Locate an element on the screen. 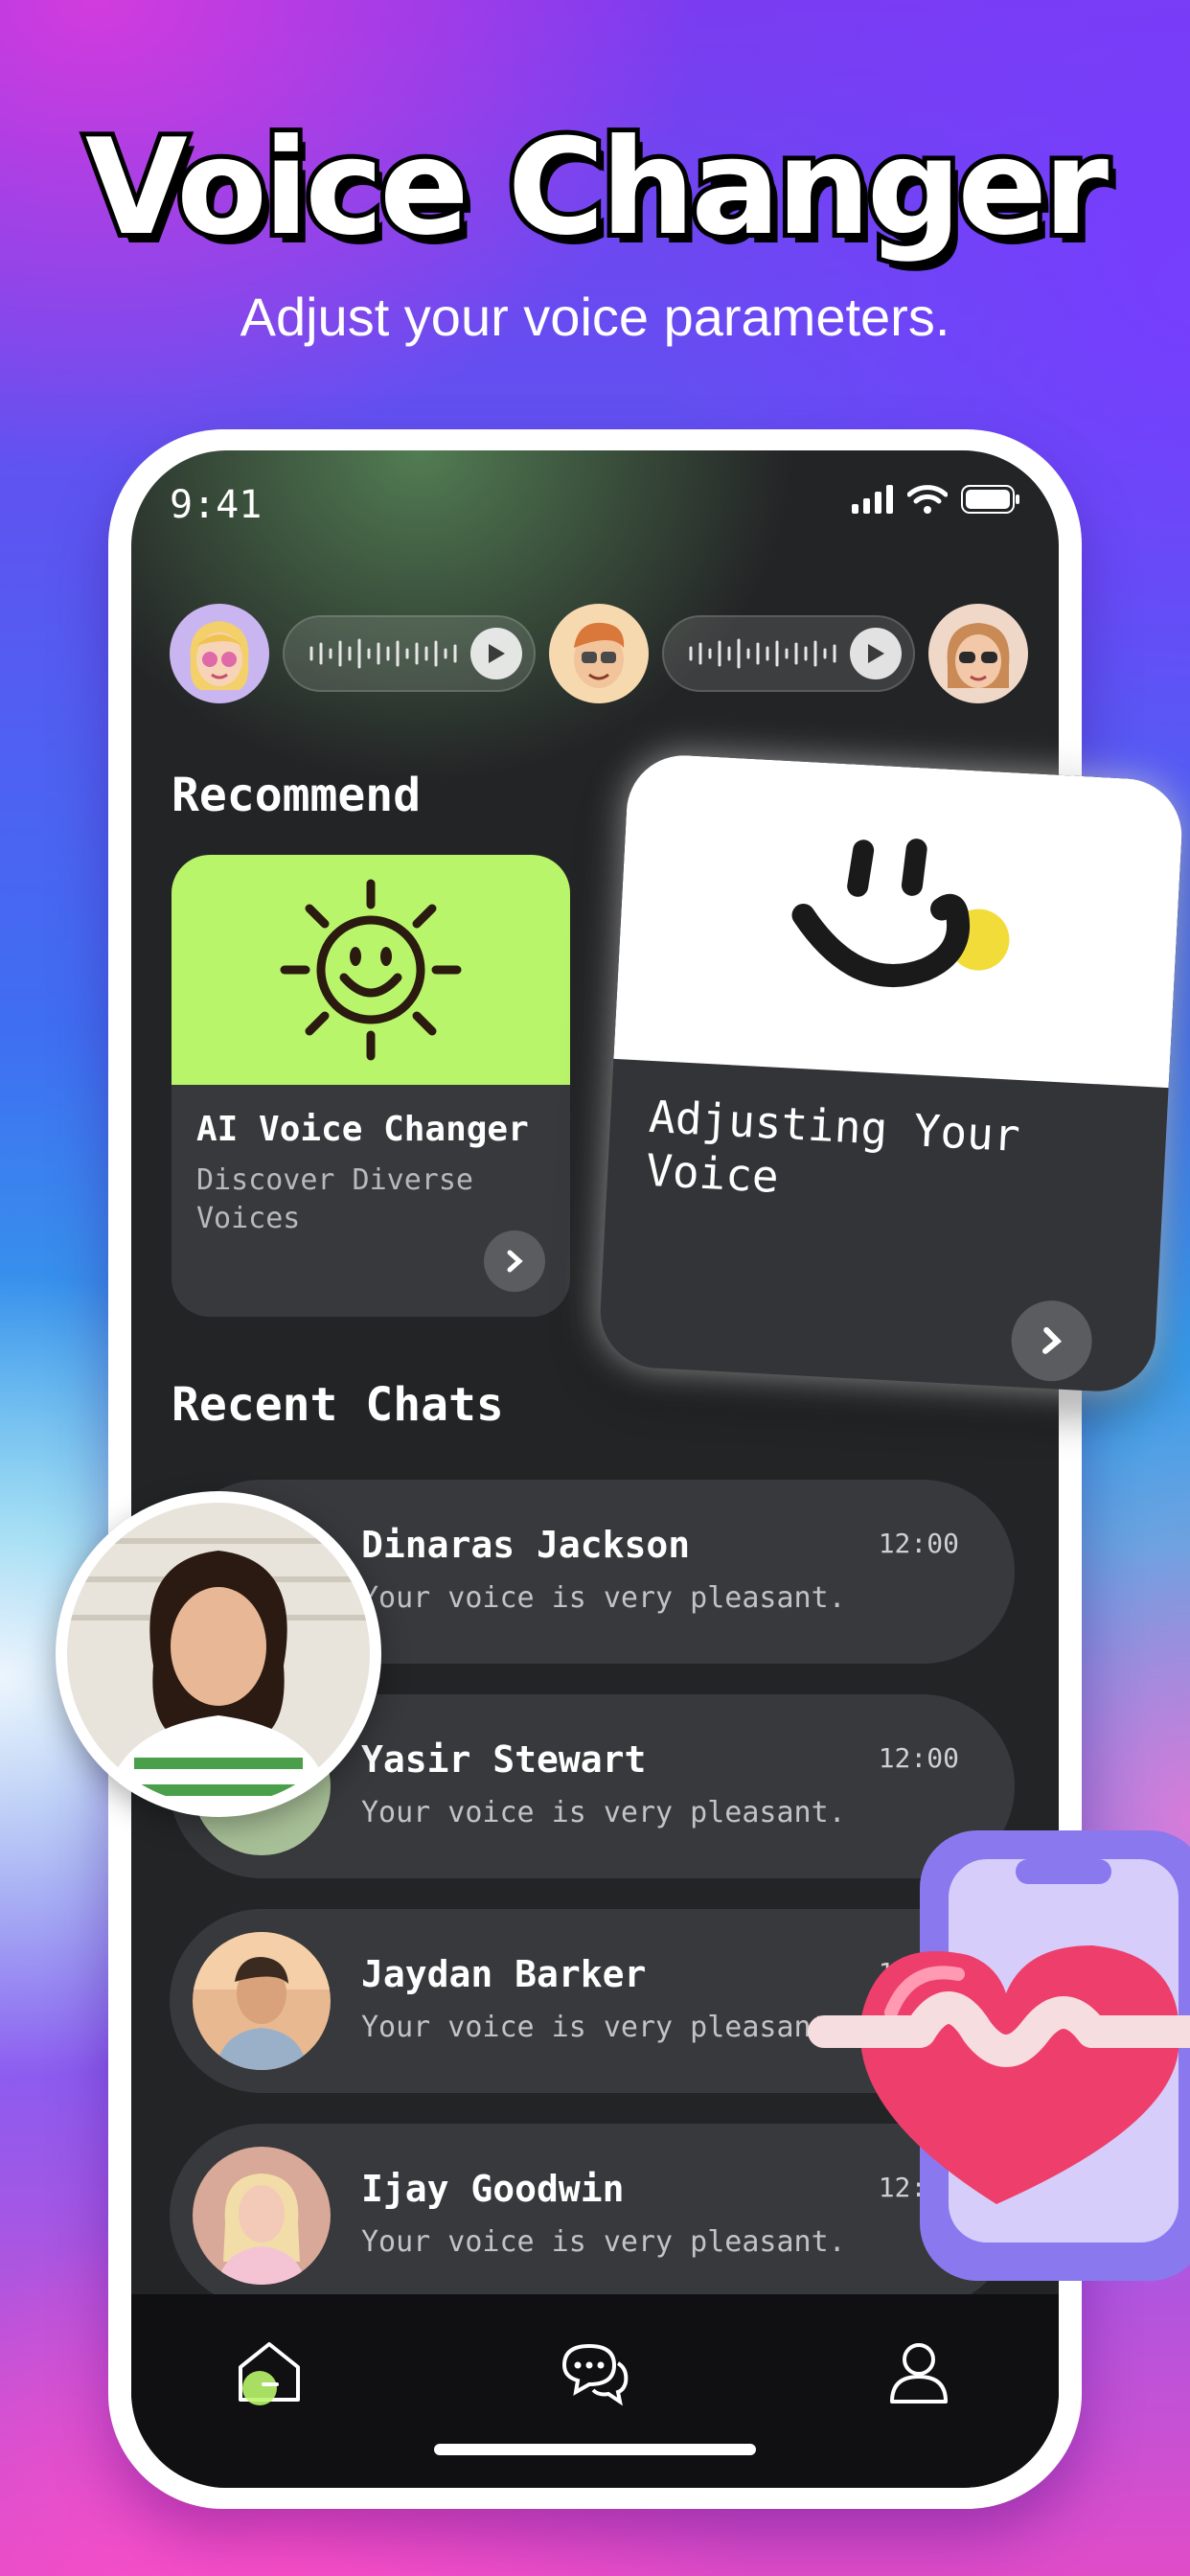  nav-home is located at coordinates (270, 2371).